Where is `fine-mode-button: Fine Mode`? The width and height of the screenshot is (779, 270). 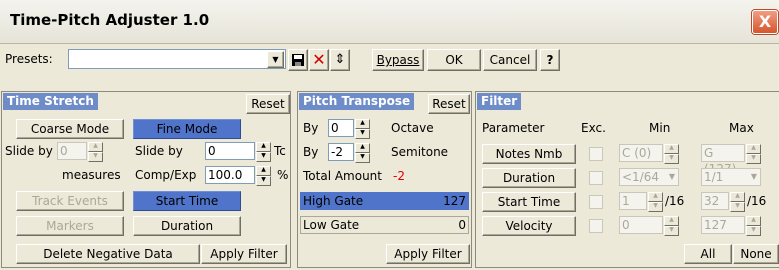 fine-mode-button: Fine Mode is located at coordinates (187, 129).